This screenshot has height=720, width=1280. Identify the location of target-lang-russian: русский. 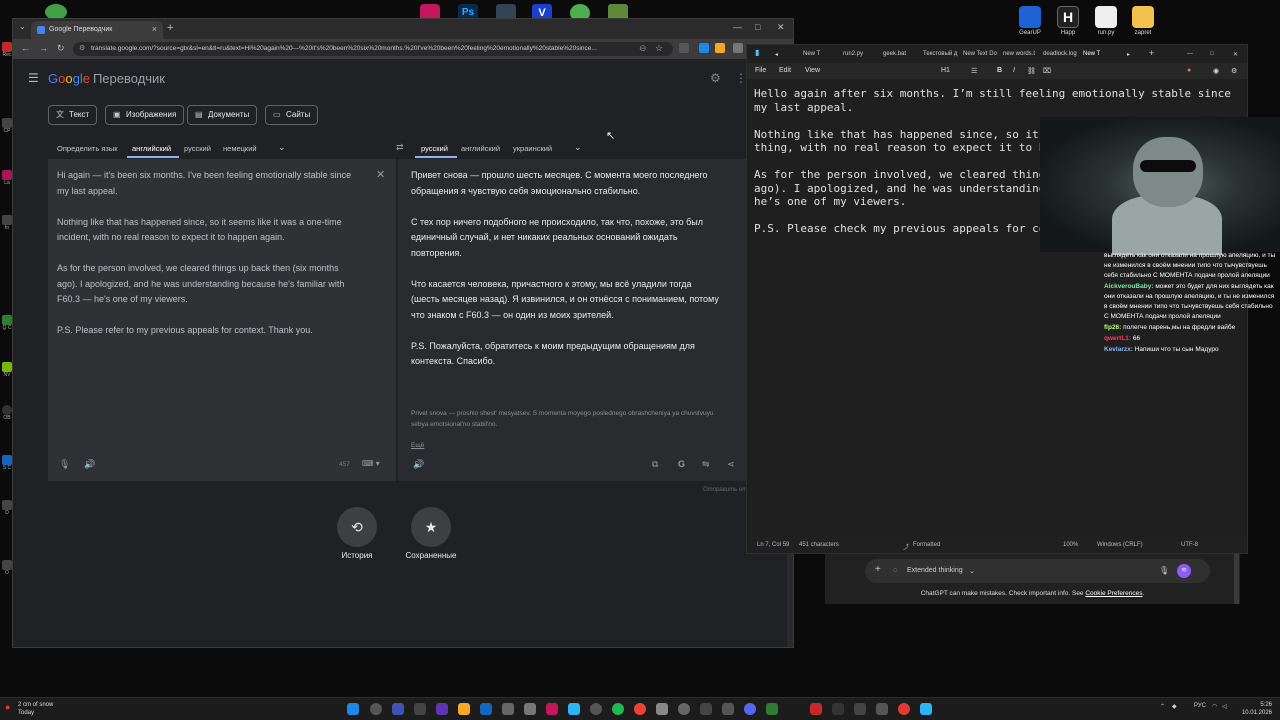
(434, 148).